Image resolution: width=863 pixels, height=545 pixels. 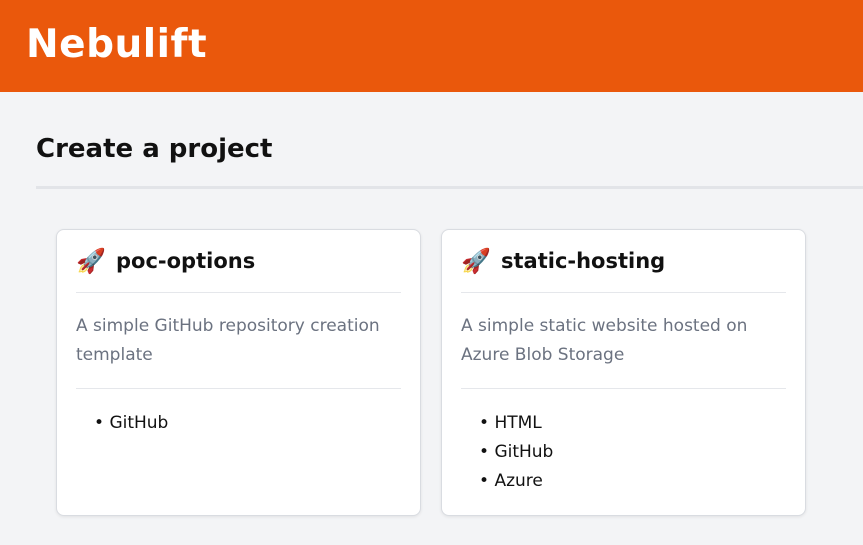 I want to click on tag-item: Azure, so click(x=632, y=481).